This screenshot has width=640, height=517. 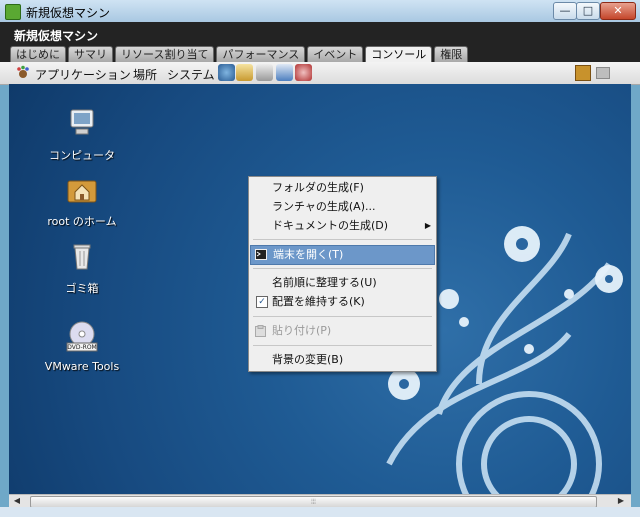 I want to click on desktop-icon-label: コンピュータ, so click(x=82, y=155).